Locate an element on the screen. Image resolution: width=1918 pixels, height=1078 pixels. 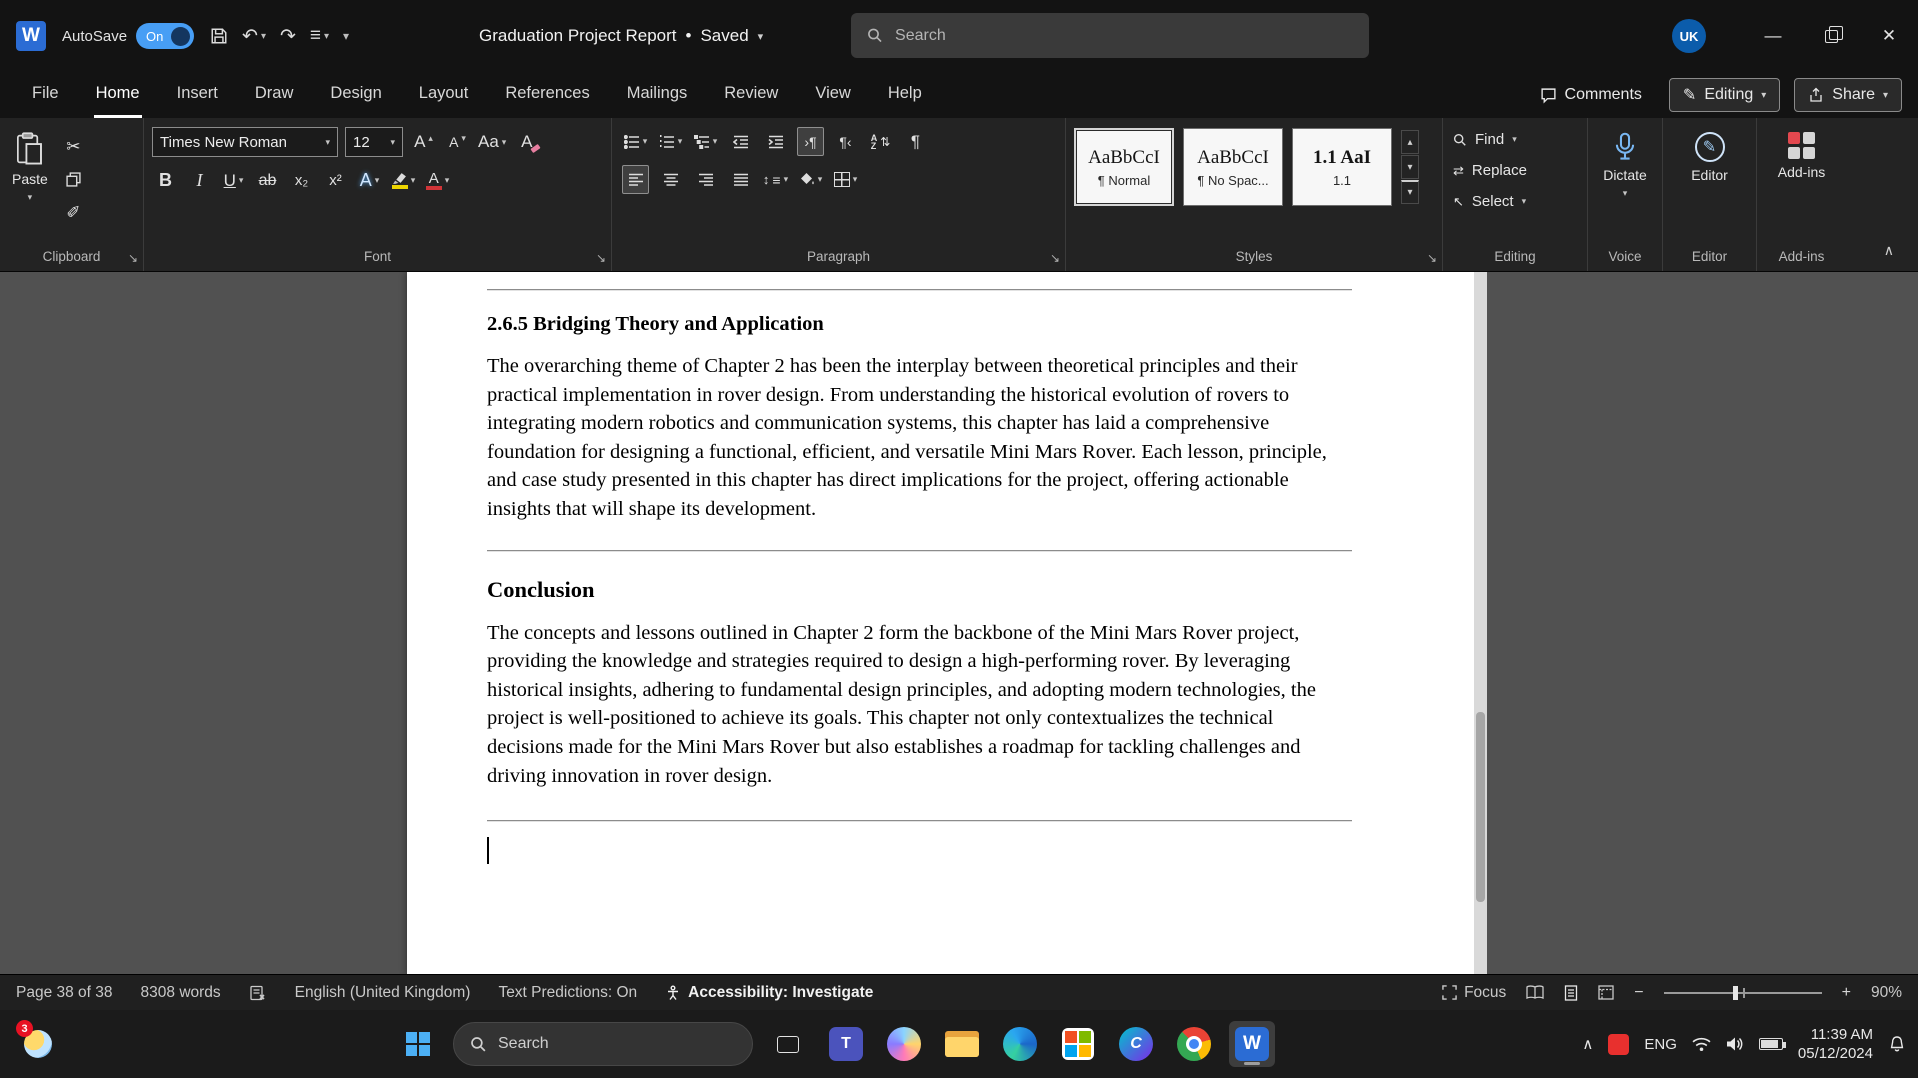
strikethrough-button: ab is located at coordinates (267, 180).